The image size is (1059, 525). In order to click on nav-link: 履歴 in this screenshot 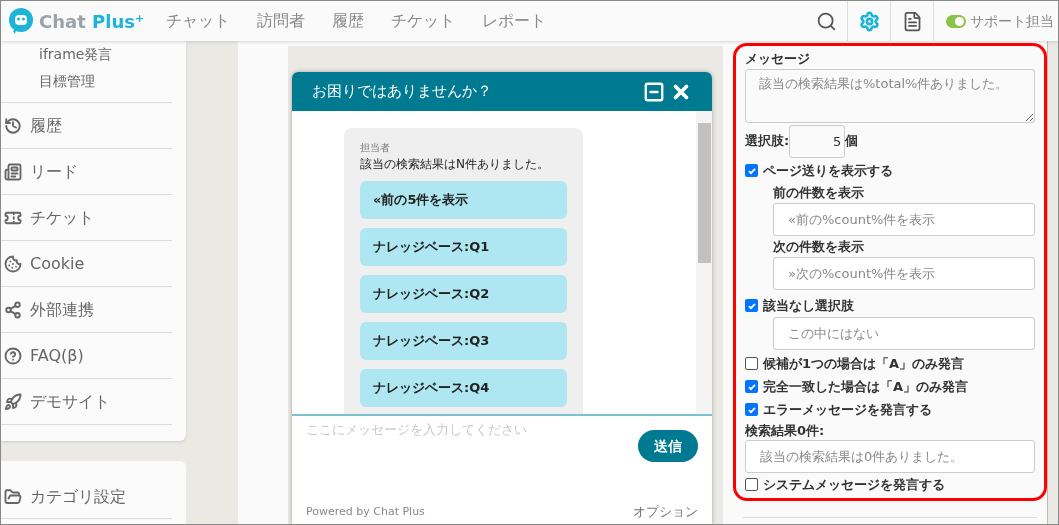, I will do `click(348, 21)`.